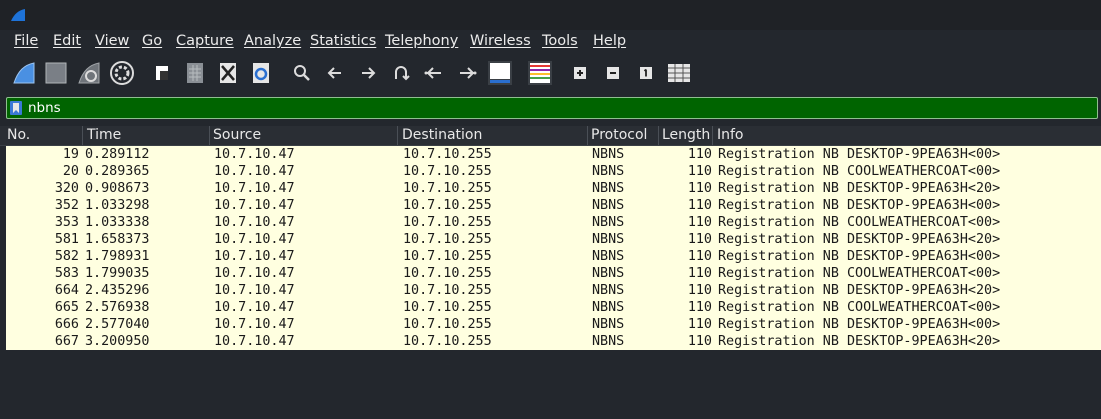 This screenshot has height=419, width=1101. What do you see at coordinates (401, 73) in the screenshot?
I see `go-to-packet-icon` at bounding box center [401, 73].